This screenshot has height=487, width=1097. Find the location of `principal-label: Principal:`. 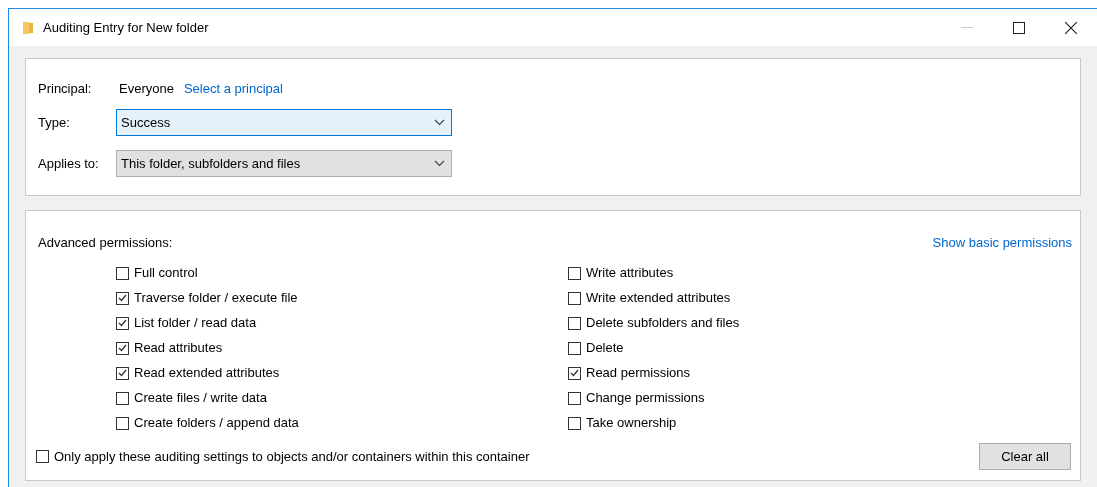

principal-label: Principal: is located at coordinates (65, 89).